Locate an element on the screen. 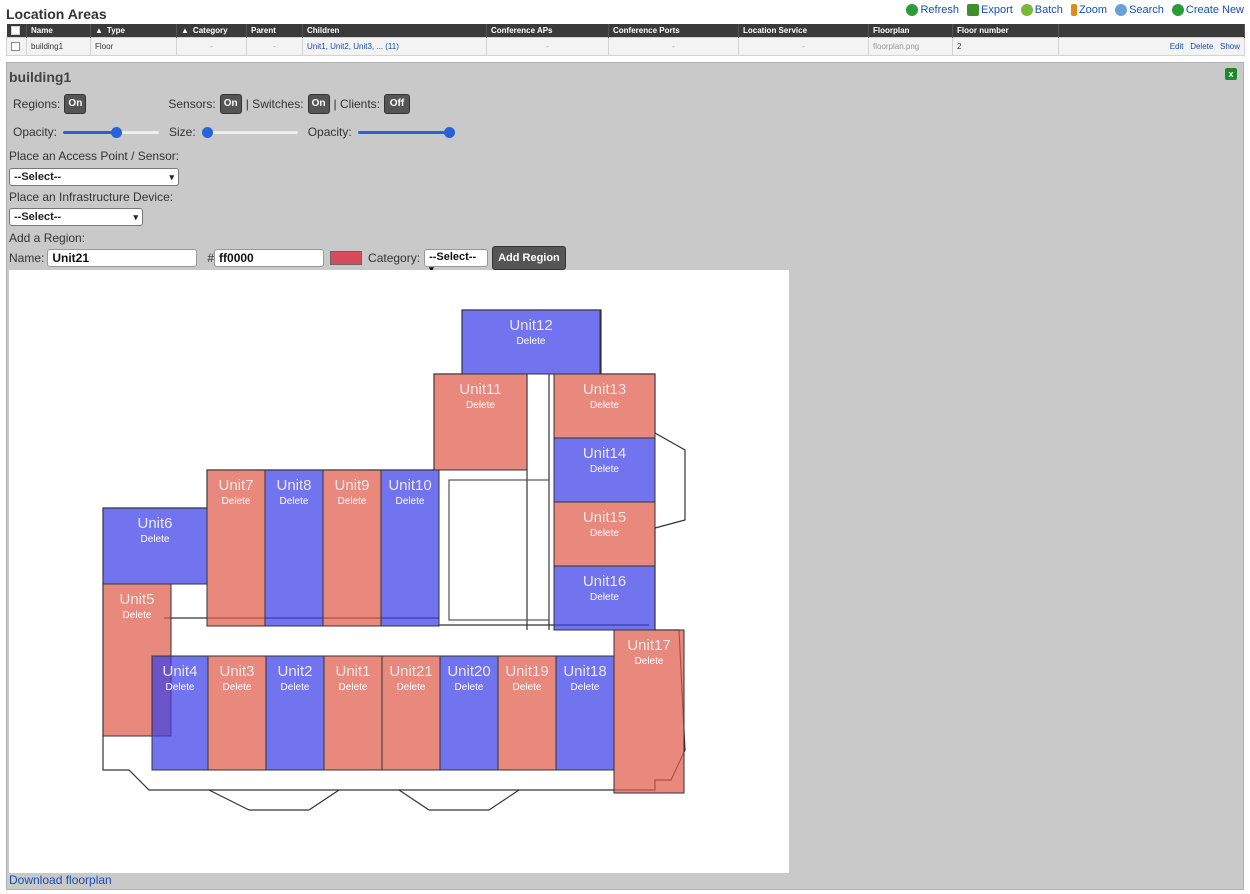  refresh-button: Refresh is located at coordinates (932, 10).